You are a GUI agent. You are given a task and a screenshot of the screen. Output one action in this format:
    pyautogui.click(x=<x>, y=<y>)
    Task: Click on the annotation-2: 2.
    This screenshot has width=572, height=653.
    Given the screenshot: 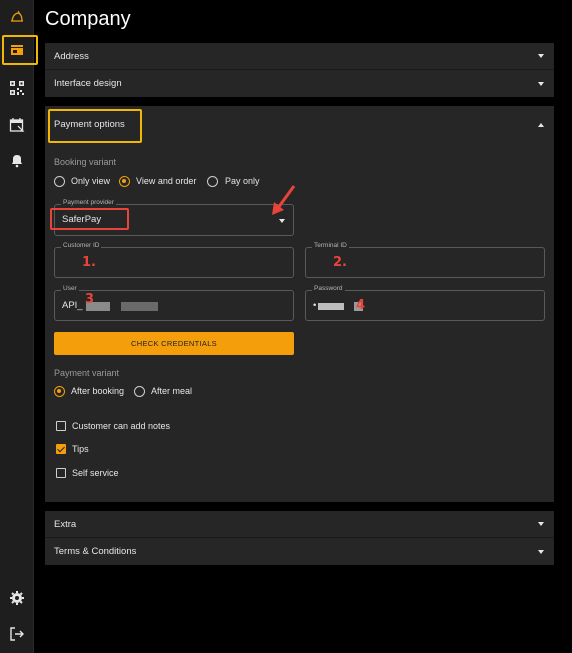 What is the action you would take?
    pyautogui.click(x=340, y=262)
    